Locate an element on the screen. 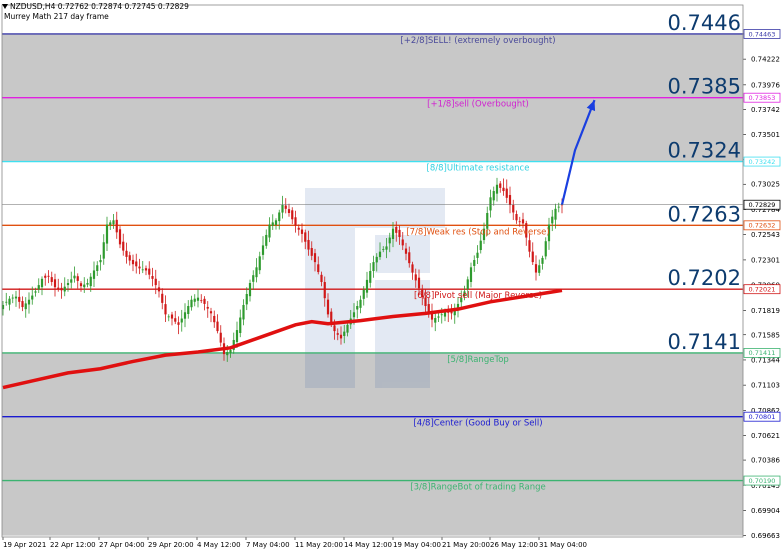  level-price-marker-4: 0.72021 is located at coordinates (762, 289).